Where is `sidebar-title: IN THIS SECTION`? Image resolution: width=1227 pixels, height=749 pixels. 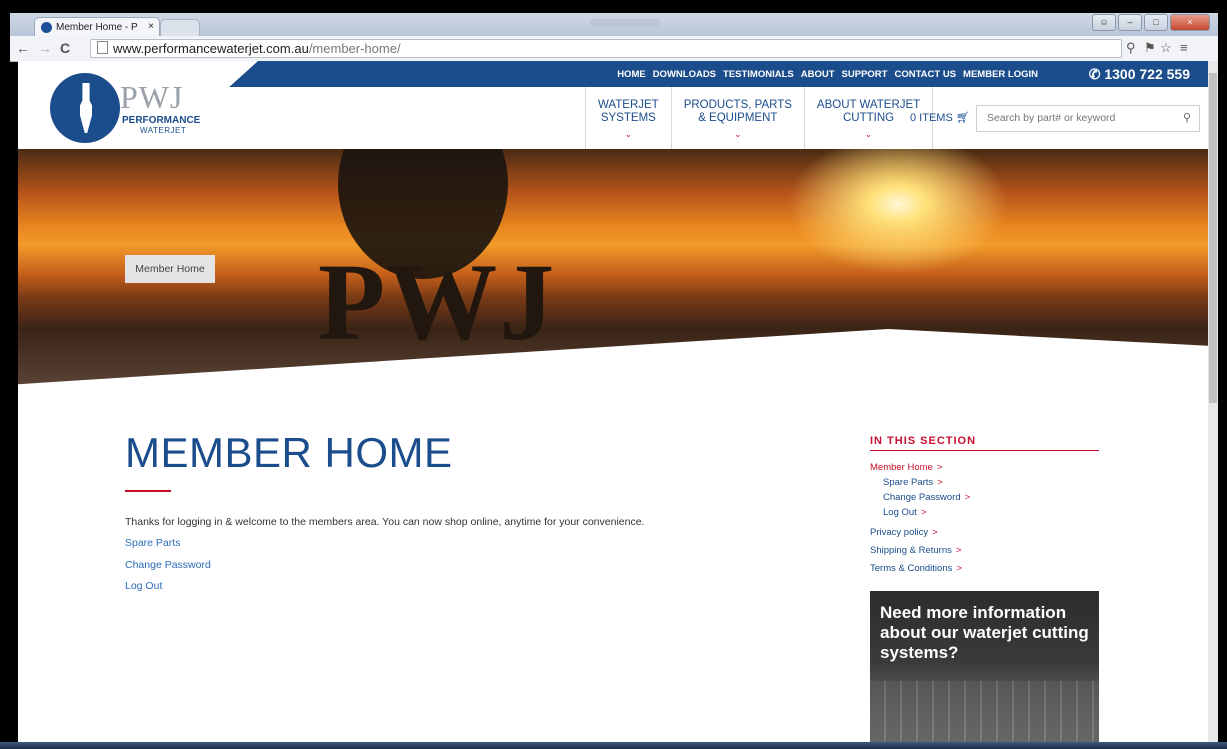
sidebar-title: IN THIS SECTION is located at coordinates (984, 443).